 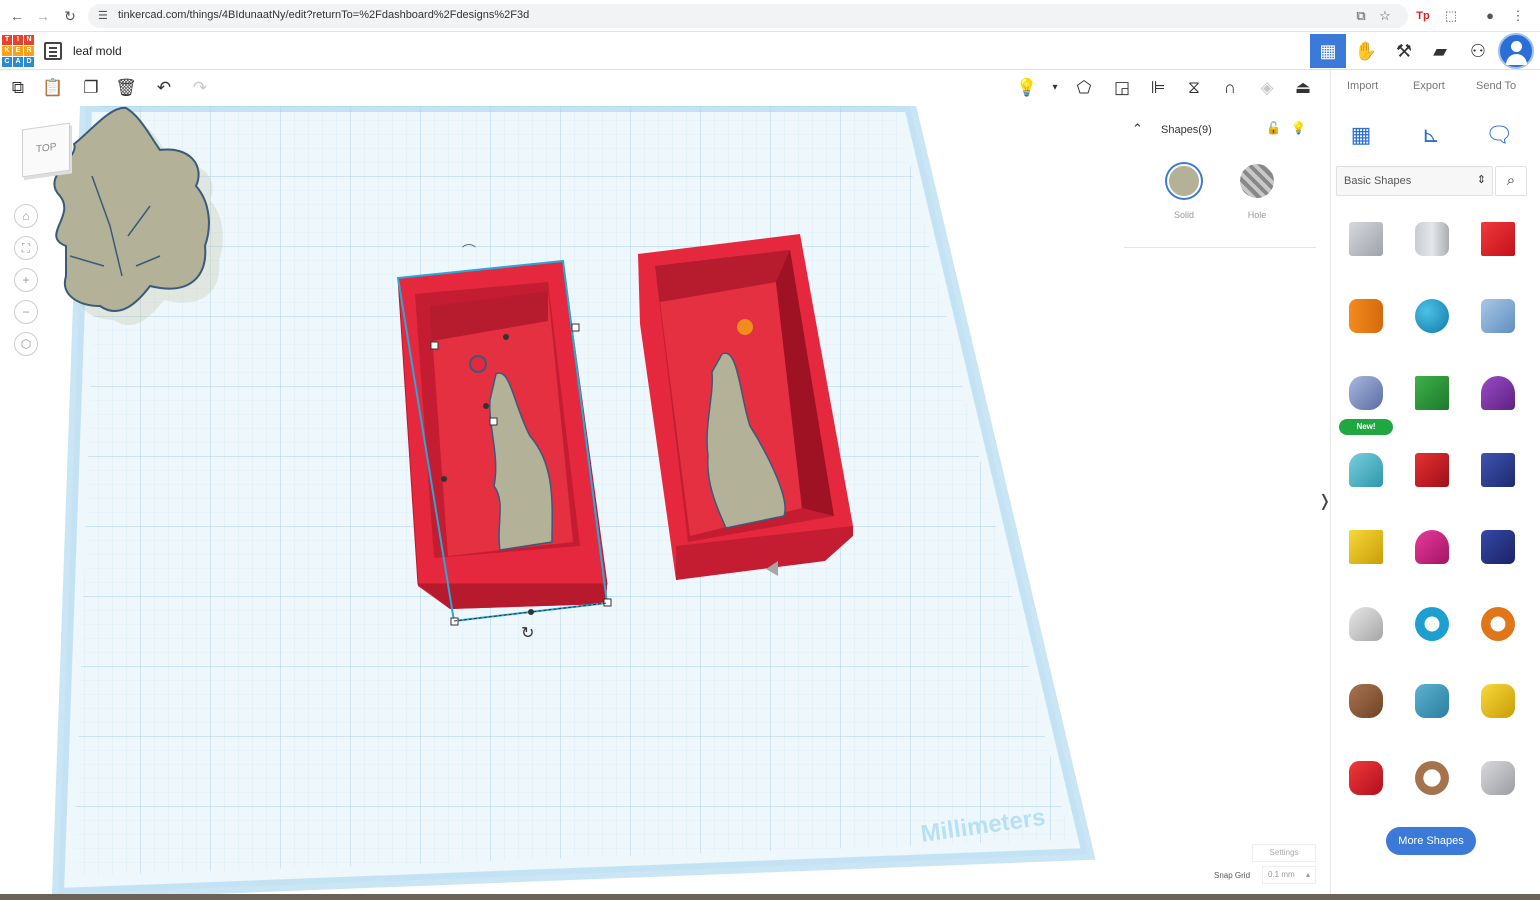 I want to click on note-icon: ⬠, so click(x=1084, y=88).